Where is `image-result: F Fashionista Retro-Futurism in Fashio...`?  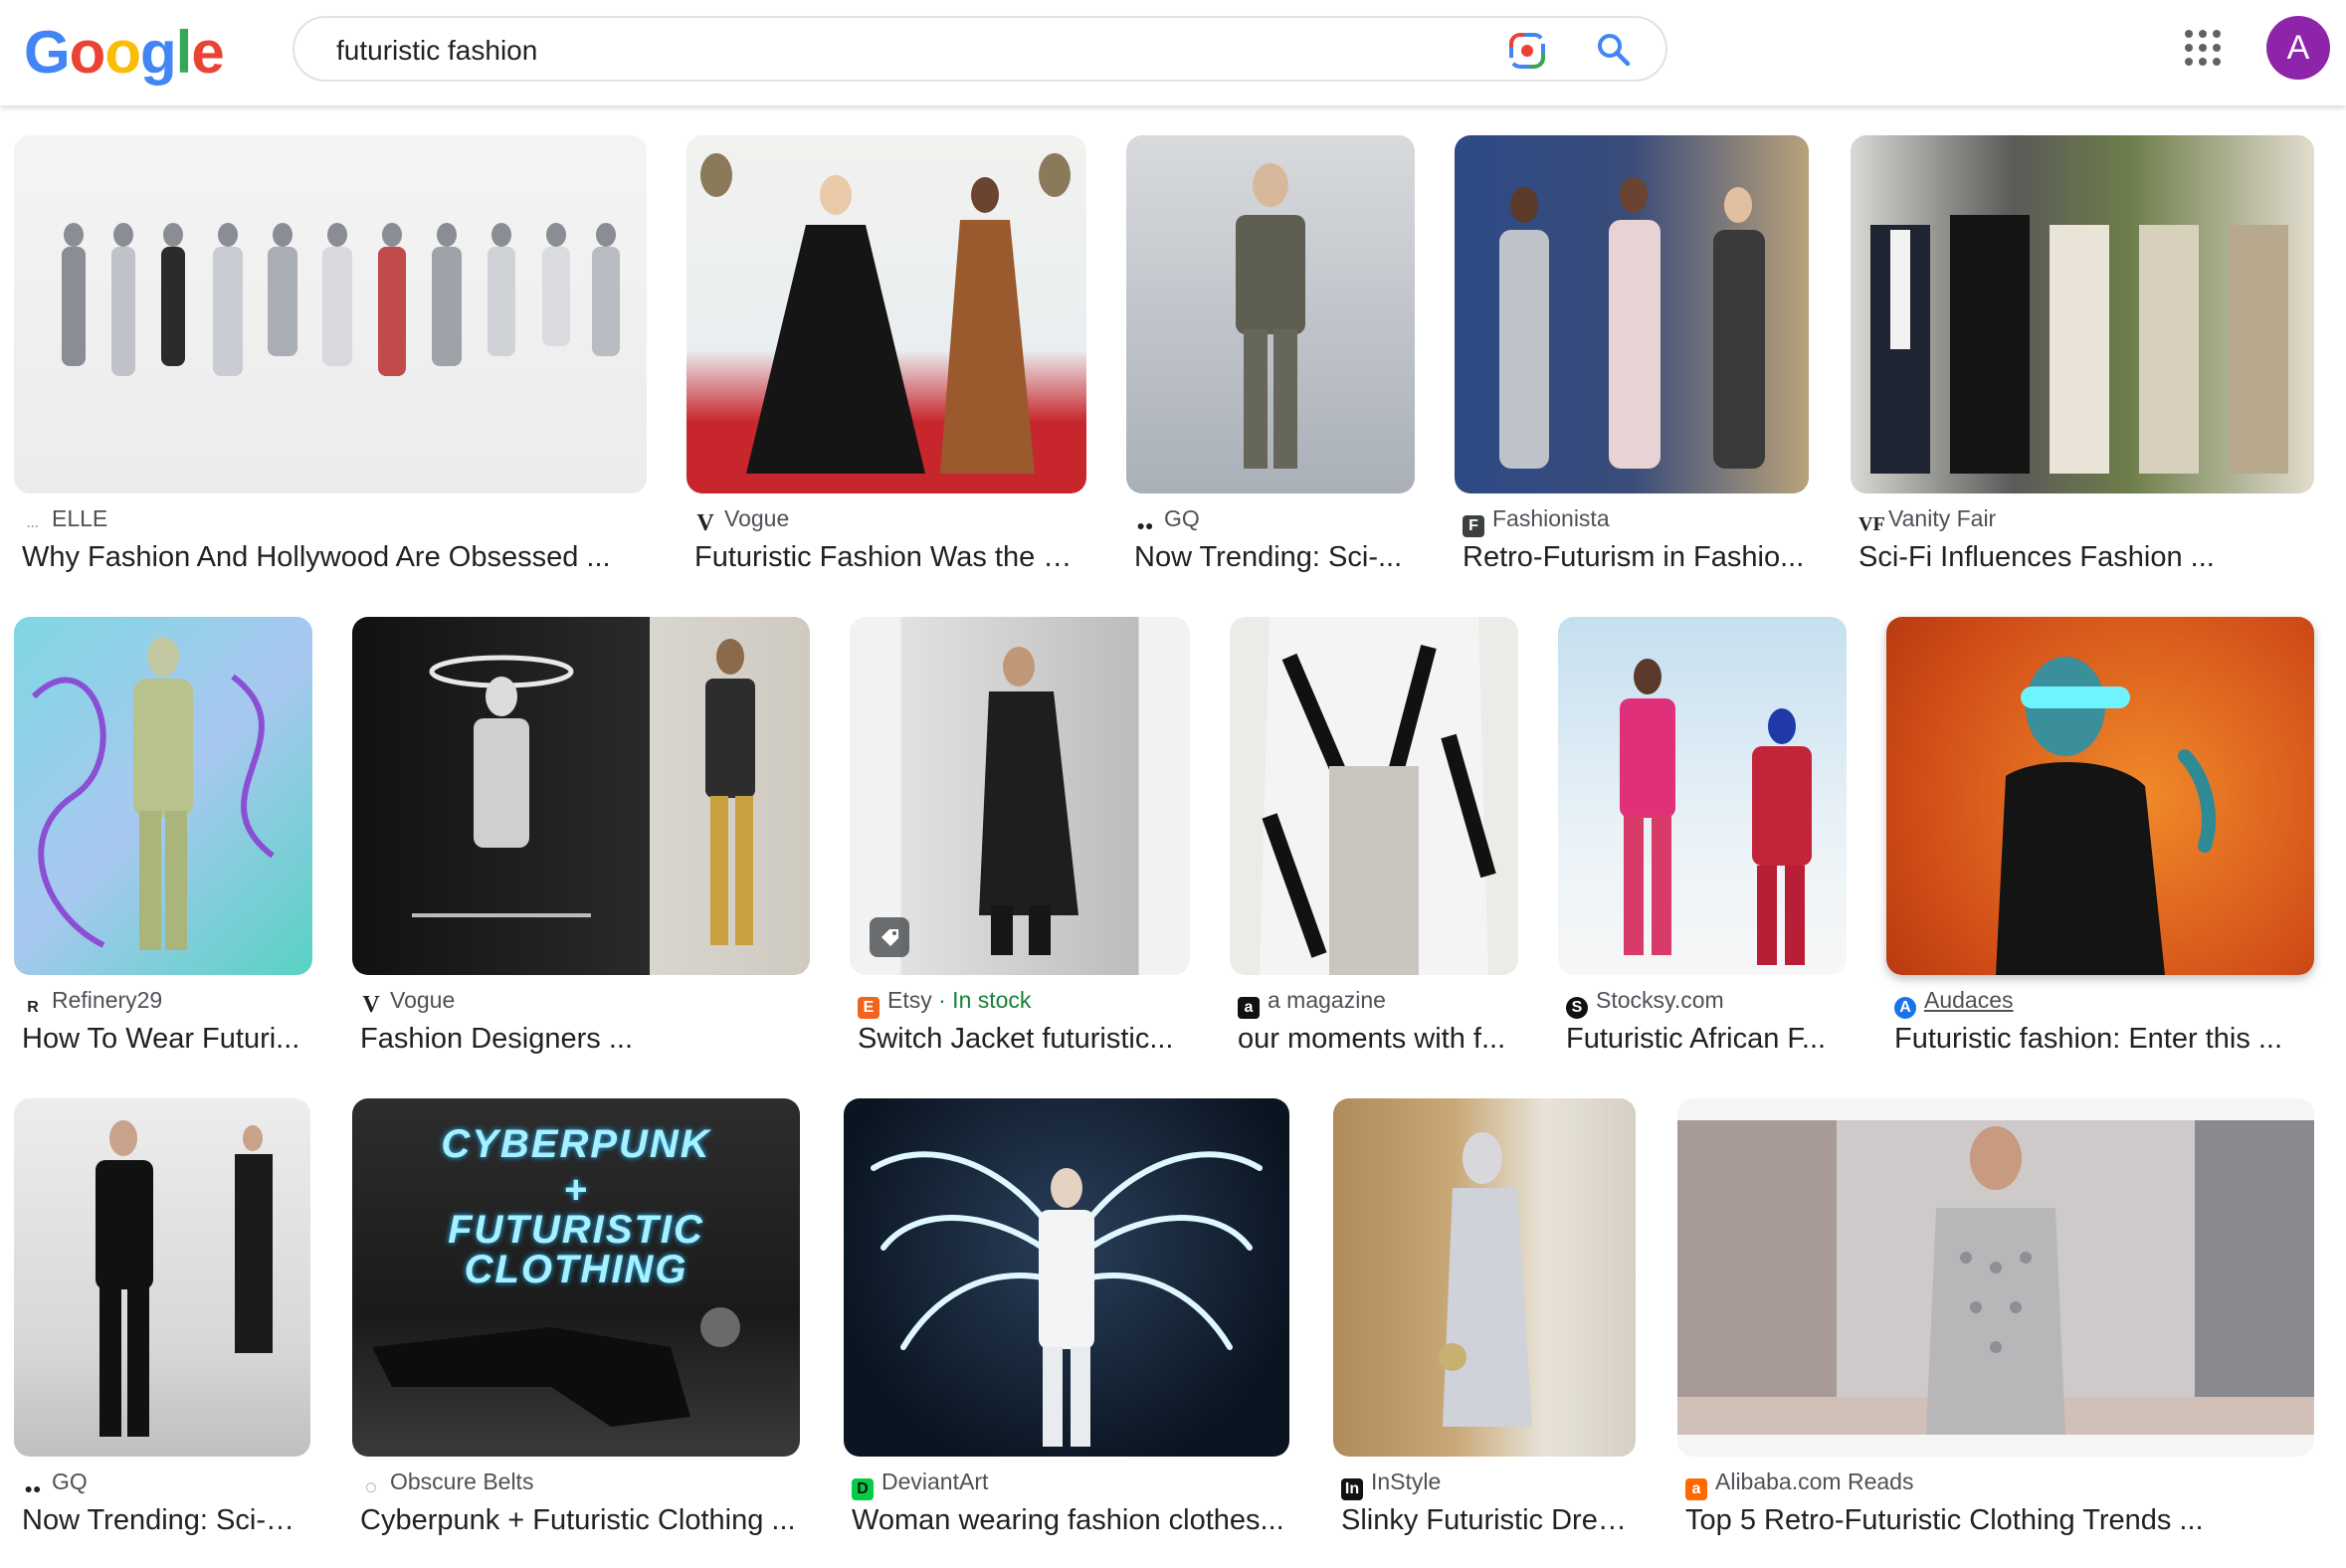 image-result: F Fashionista Retro-Futurism in Fashio... is located at coordinates (1632, 359).